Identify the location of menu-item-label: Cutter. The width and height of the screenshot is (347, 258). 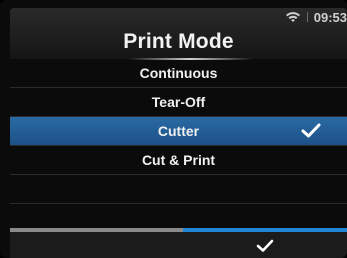
(178, 131).